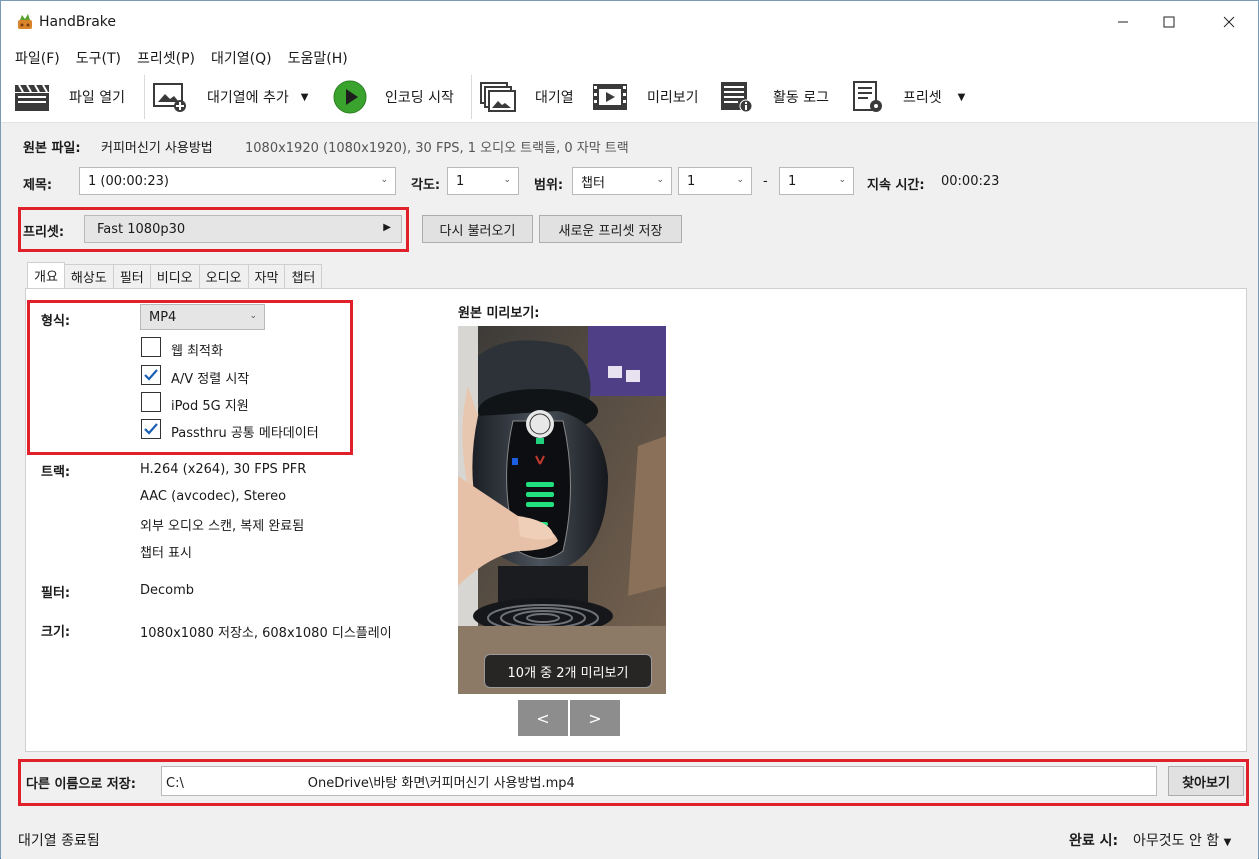 The height and width of the screenshot is (859, 1259). Describe the element at coordinates (151, 402) in the screenshot. I see `ipod-checkbox` at that location.